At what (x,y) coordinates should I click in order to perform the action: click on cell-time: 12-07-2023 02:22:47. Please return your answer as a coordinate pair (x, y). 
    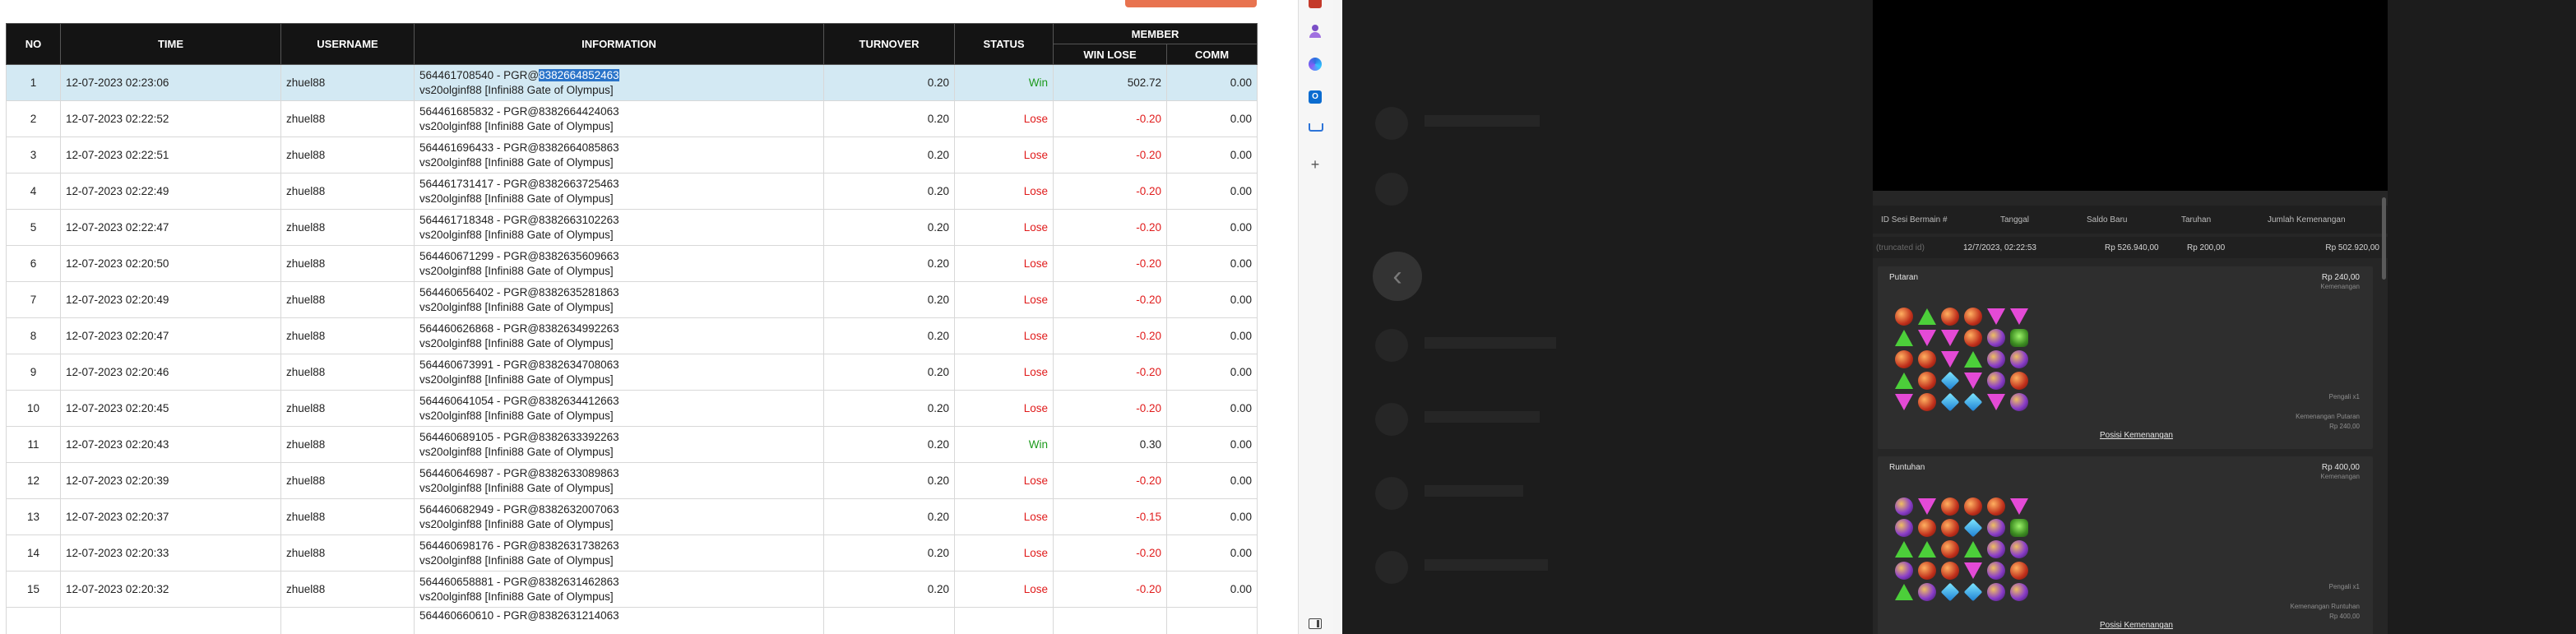
    Looking at the image, I should click on (170, 227).